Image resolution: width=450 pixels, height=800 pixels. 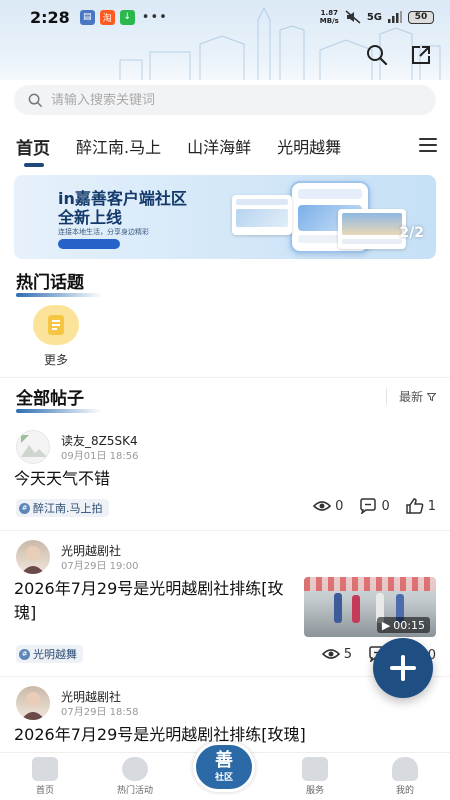 What do you see at coordinates (127, 17) in the screenshot?
I see `download-icon: ↓` at bounding box center [127, 17].